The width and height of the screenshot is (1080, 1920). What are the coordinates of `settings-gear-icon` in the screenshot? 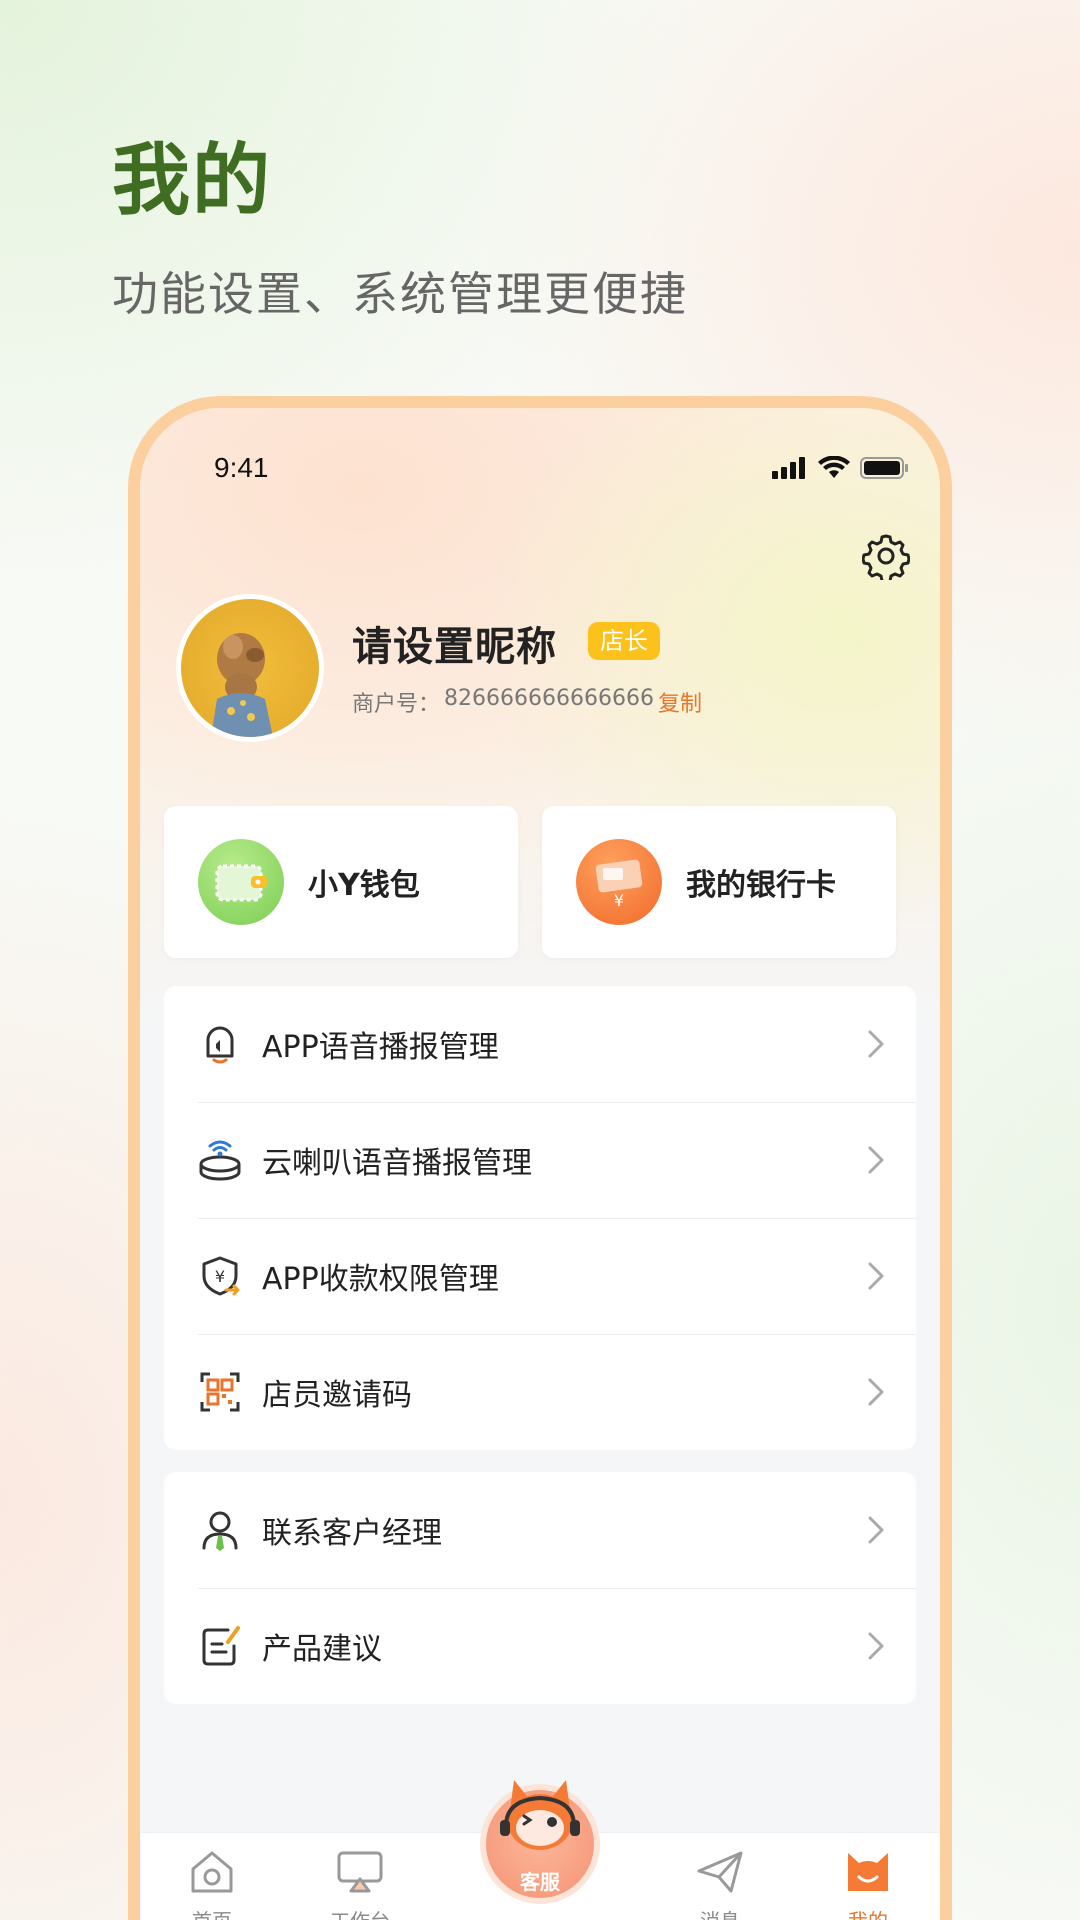 It's located at (886, 556).